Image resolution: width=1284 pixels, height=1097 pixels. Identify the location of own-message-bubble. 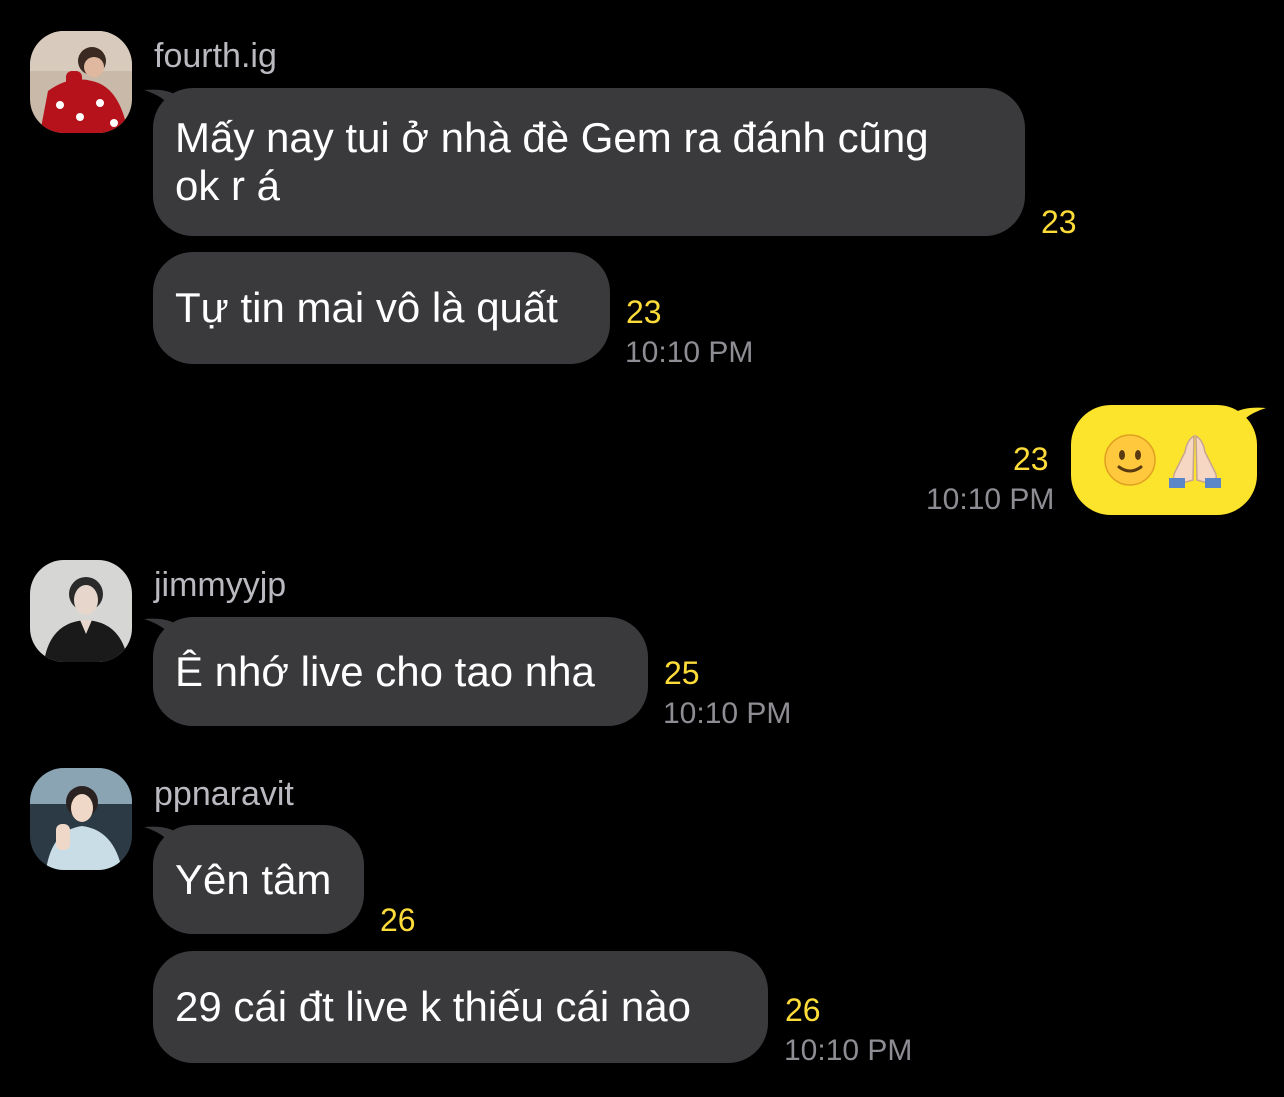
(1164, 460).